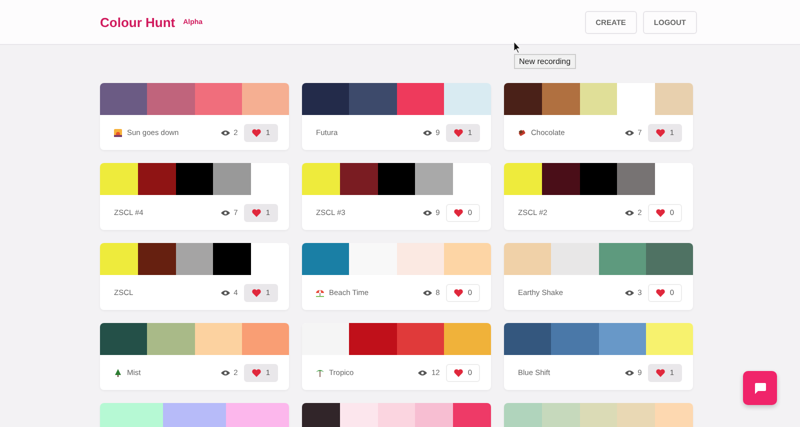 The width and height of the screenshot is (800, 427). What do you see at coordinates (118, 372) in the screenshot?
I see `tree-icon` at bounding box center [118, 372].